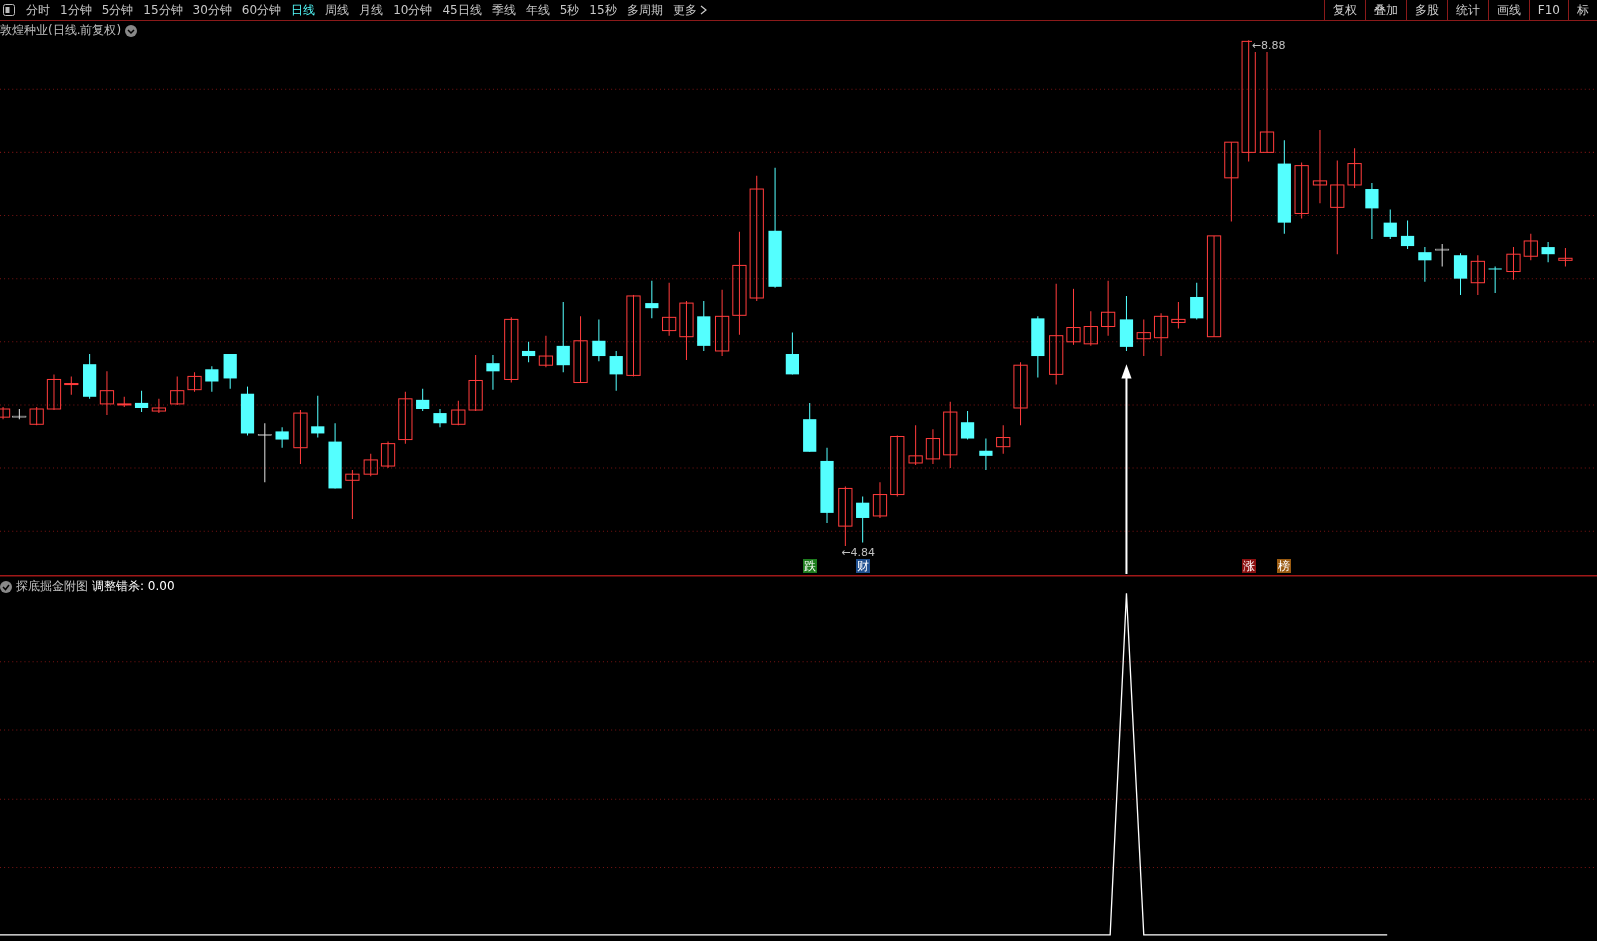  Describe the element at coordinates (1467, 10) in the screenshot. I see `tool-button: 统计` at that location.